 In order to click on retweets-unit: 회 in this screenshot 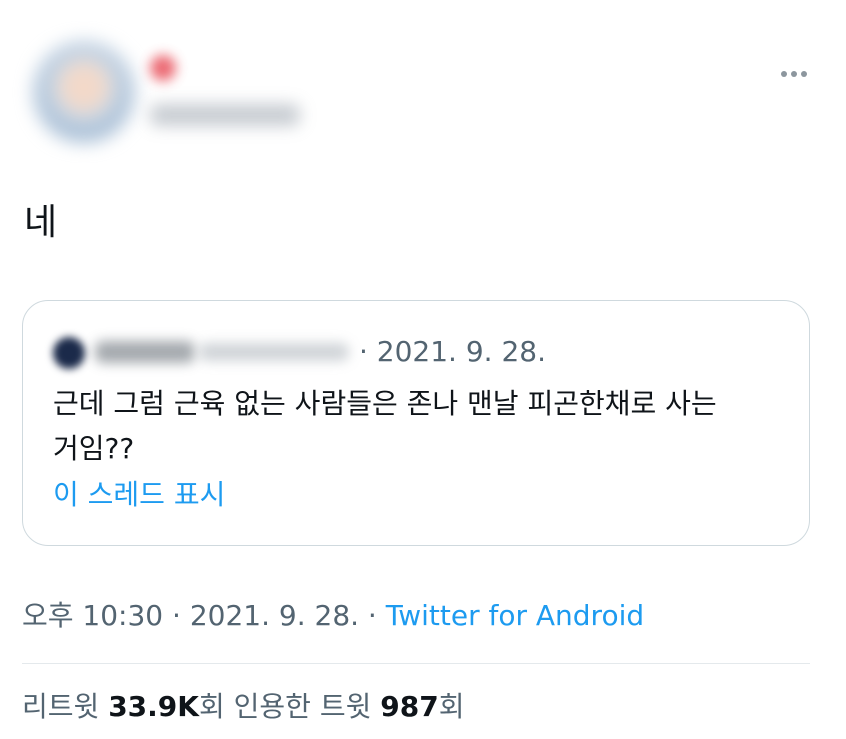, I will do `click(211, 706)`.